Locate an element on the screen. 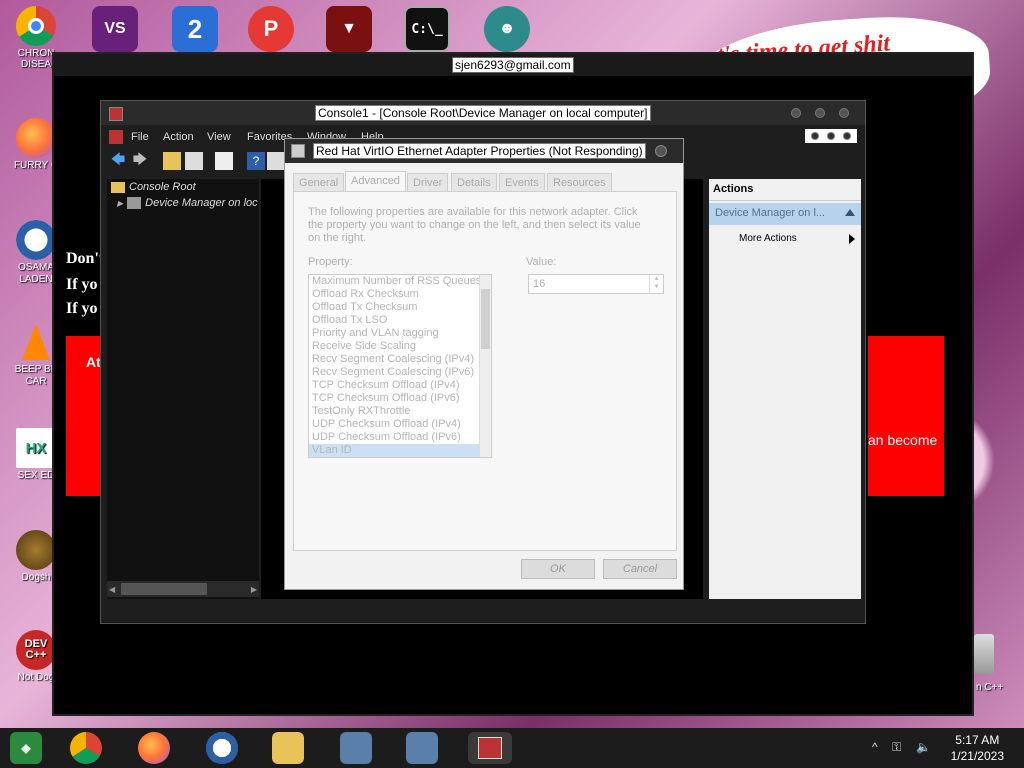 This screenshot has height=768, width=1024. list-item: Recv Segment Coalescing (IPv4) is located at coordinates (400, 359).